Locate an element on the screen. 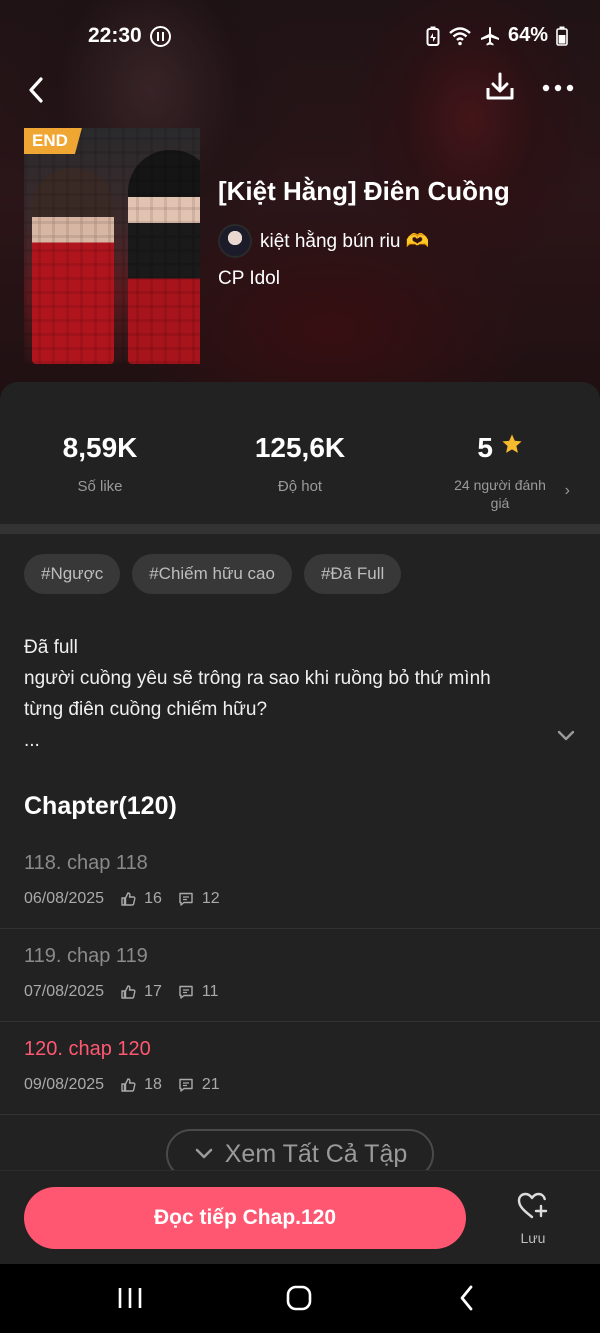 This screenshot has height=1333, width=600. rating-value: 5 is located at coordinates (485, 447).